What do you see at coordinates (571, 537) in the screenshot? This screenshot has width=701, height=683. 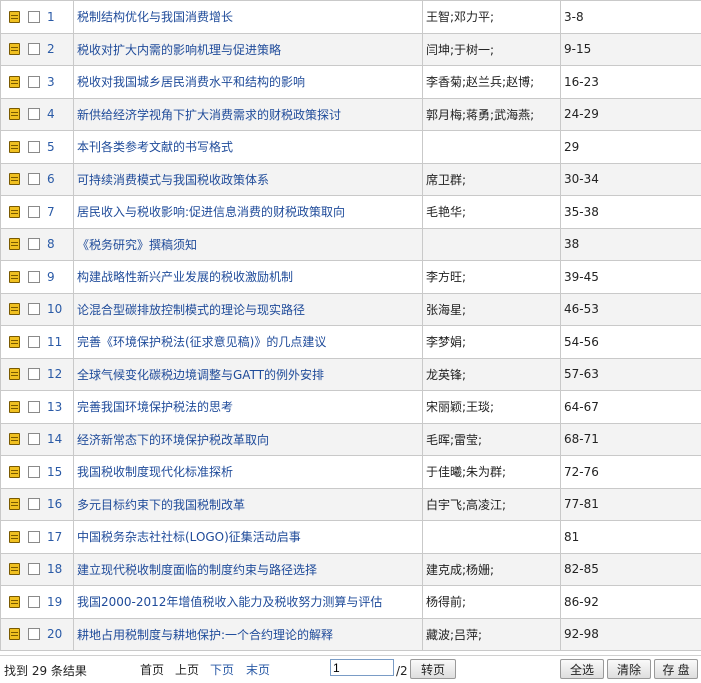 I see `article-pages: 81` at bounding box center [571, 537].